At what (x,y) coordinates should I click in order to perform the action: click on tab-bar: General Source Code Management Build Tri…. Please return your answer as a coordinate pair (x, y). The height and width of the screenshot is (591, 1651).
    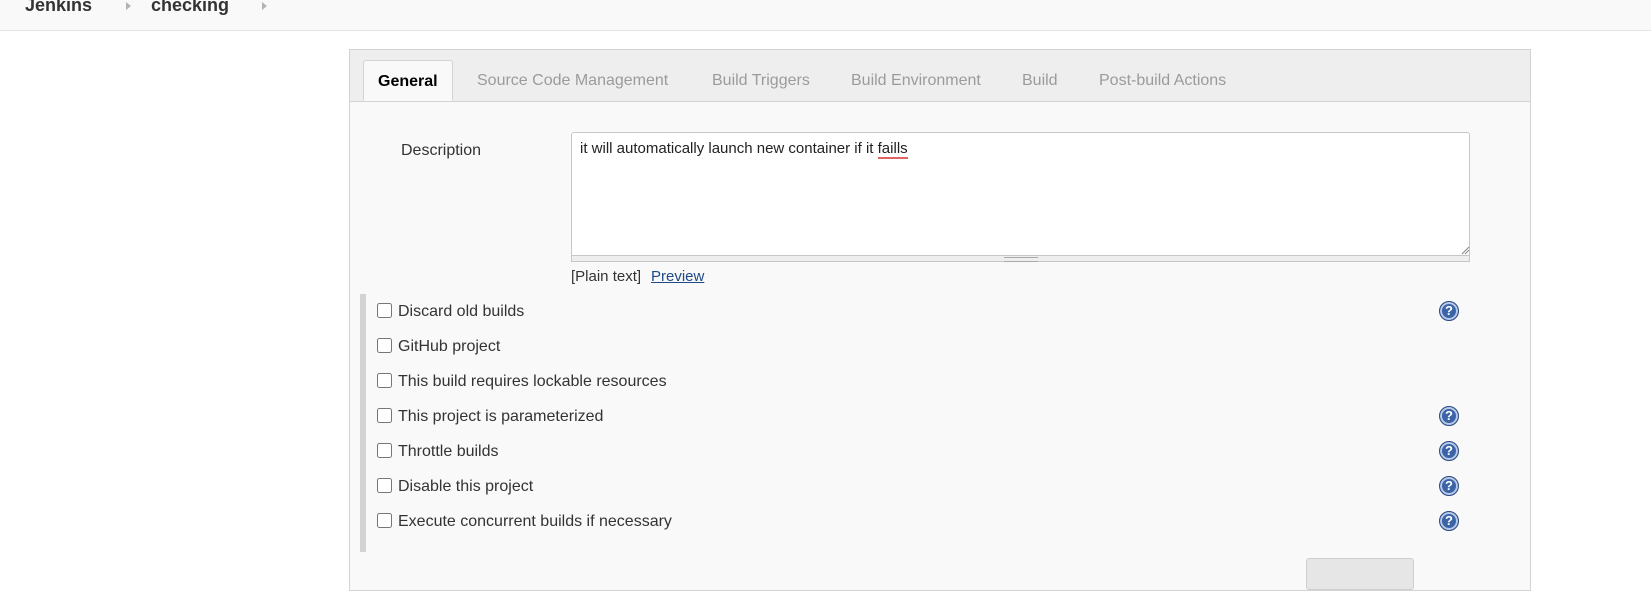
    Looking at the image, I should click on (940, 76).